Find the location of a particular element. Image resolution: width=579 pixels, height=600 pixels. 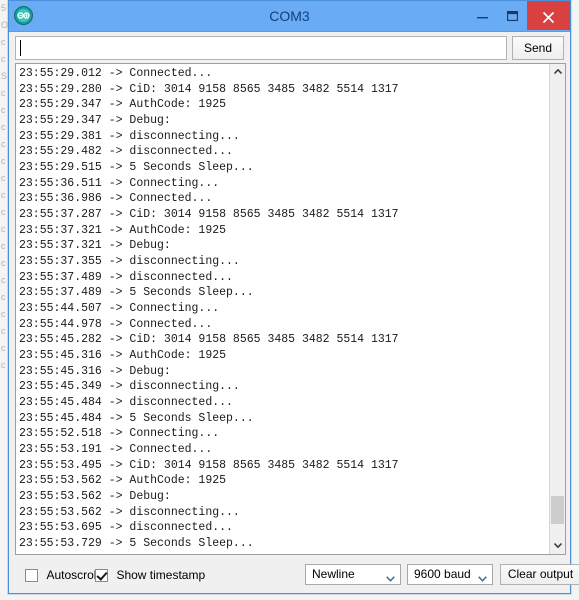

close-button is located at coordinates (548, 15).